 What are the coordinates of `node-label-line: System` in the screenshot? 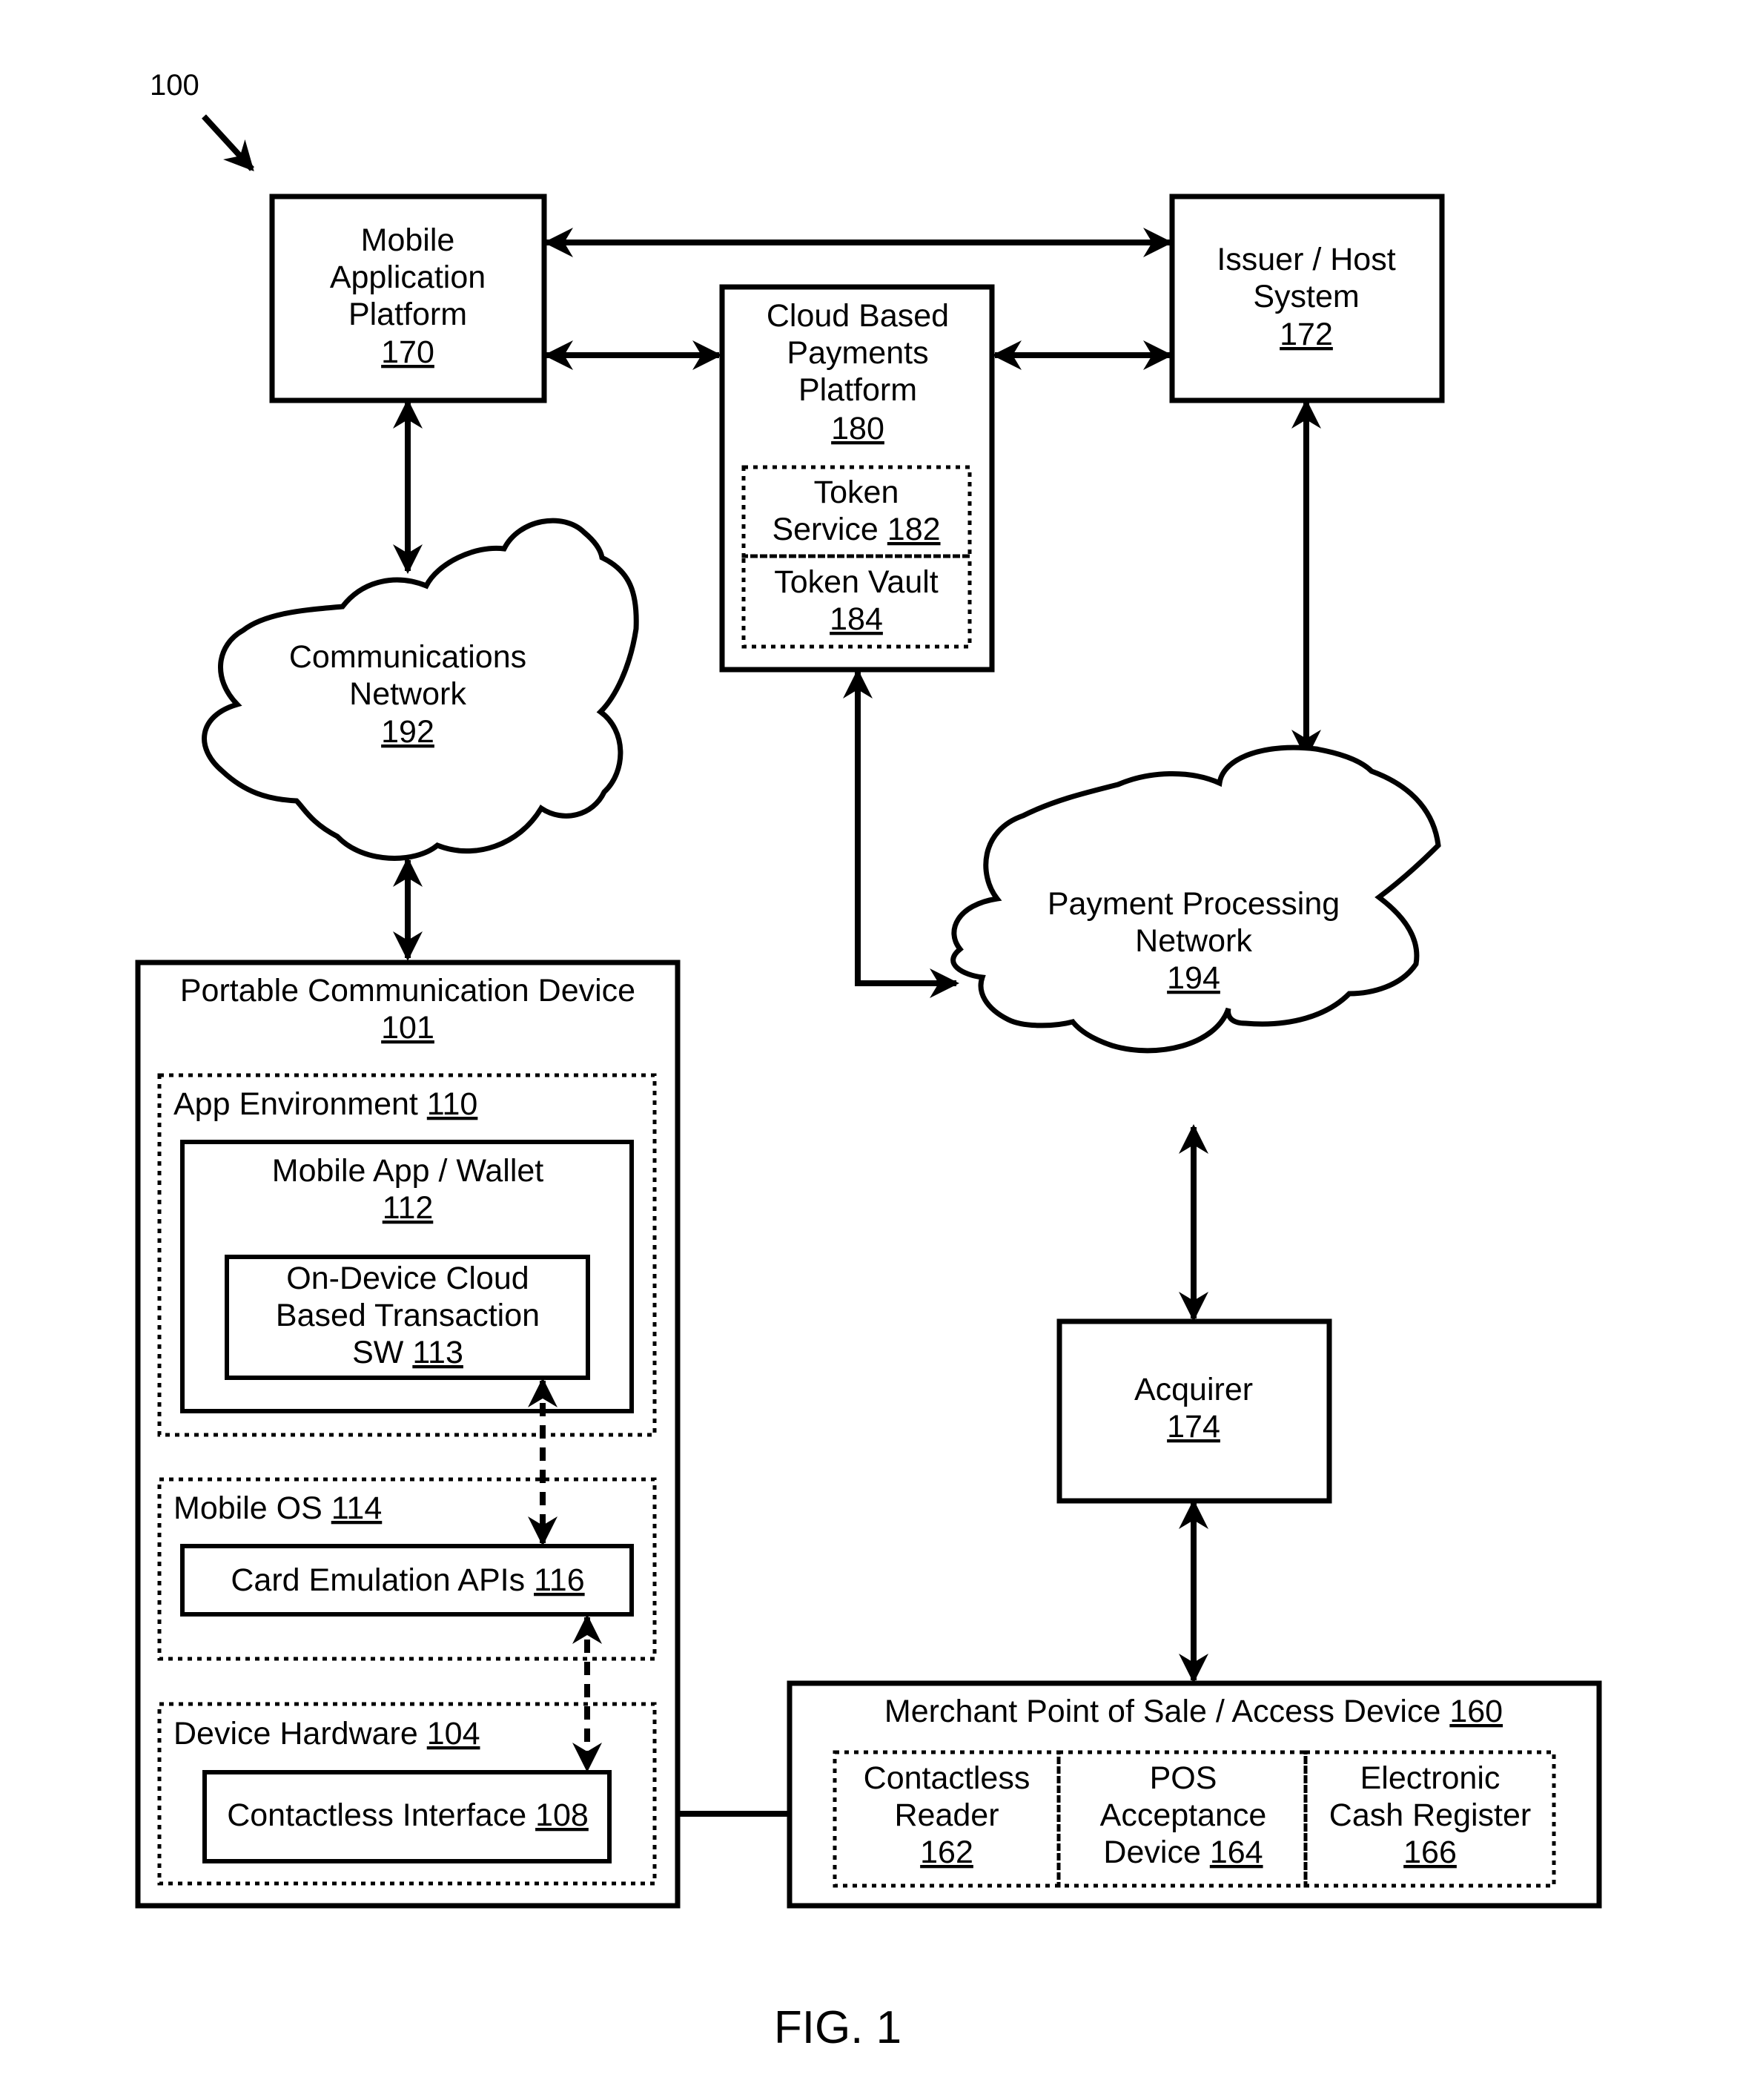 It's located at (1306, 296).